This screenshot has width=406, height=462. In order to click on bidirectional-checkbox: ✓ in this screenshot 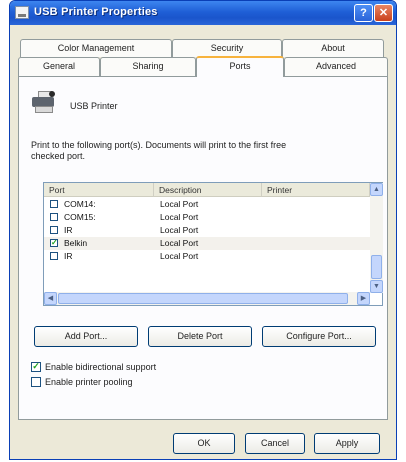, I will do `click(36, 367)`.